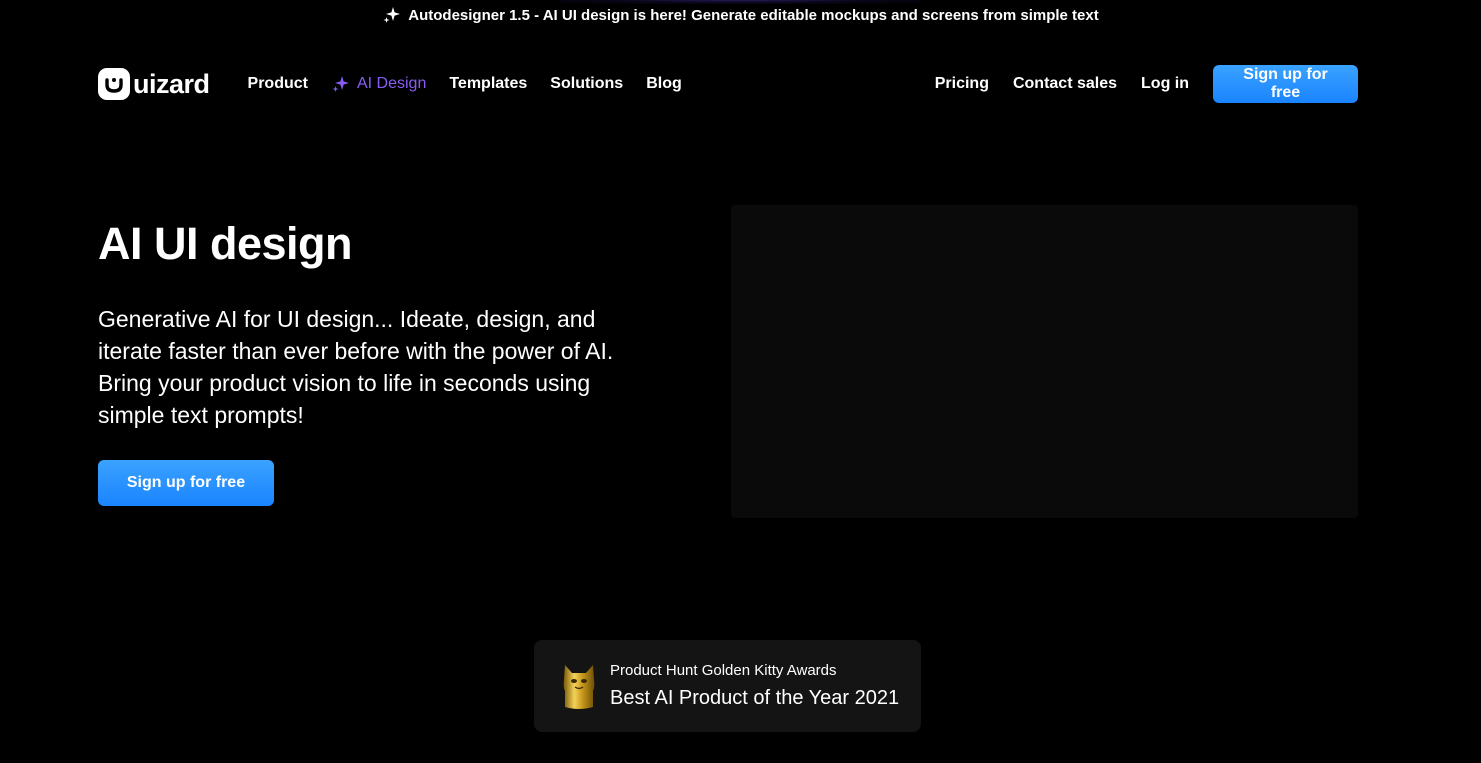 The width and height of the screenshot is (1481, 763). I want to click on nav-signup-button: Sign up for free, so click(1285, 84).